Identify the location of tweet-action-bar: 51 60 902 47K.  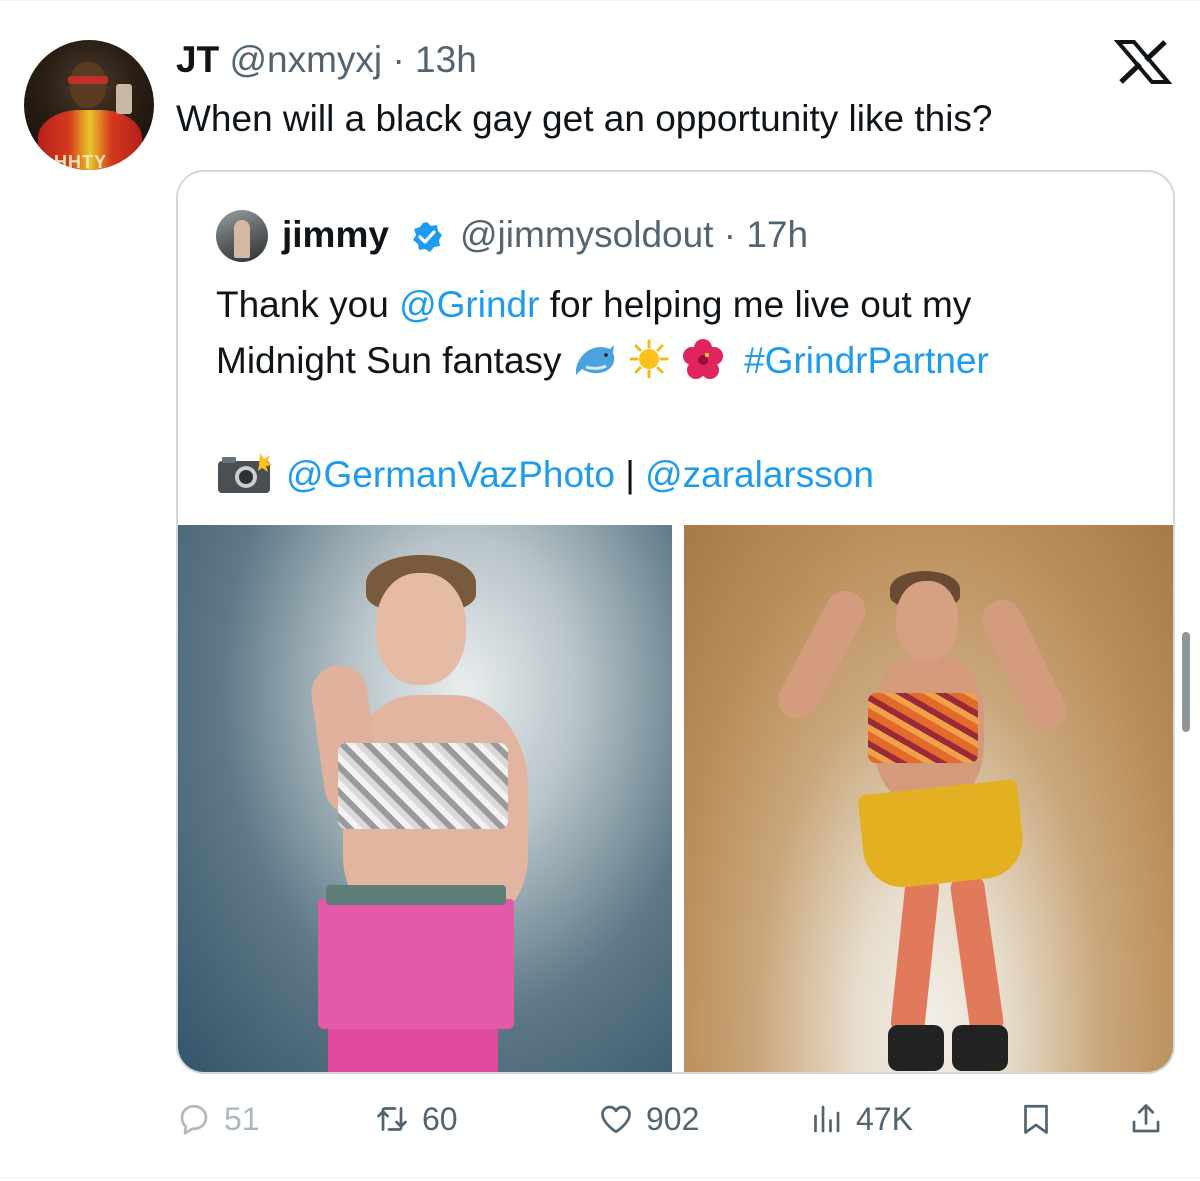
(676, 1119).